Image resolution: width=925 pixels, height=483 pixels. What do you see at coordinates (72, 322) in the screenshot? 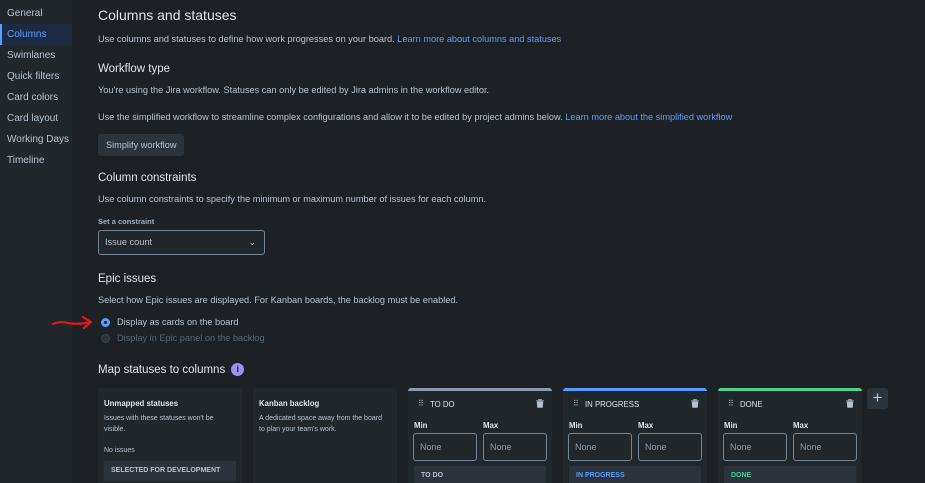
I see `annotation-arrow-icon` at bounding box center [72, 322].